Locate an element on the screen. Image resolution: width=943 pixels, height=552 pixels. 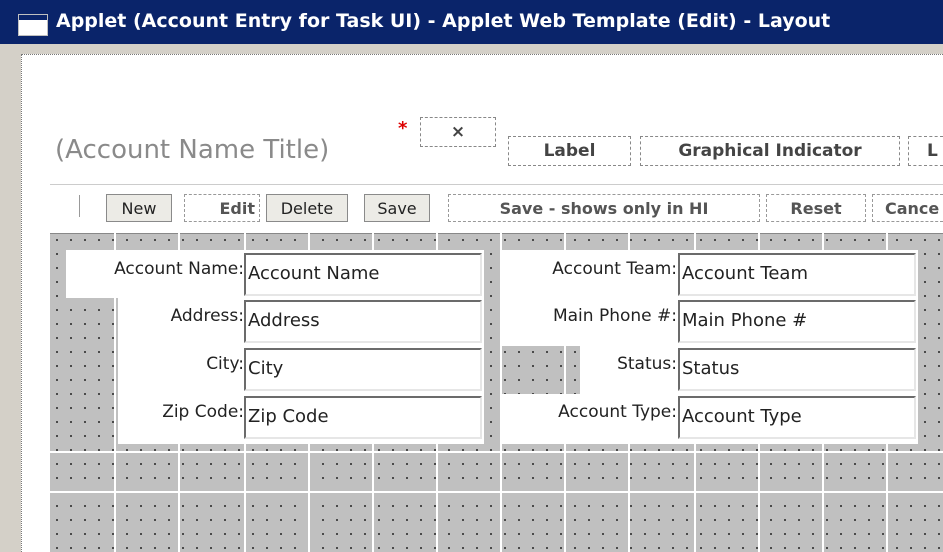
account-name-field: Account Name is located at coordinates (363, 274).